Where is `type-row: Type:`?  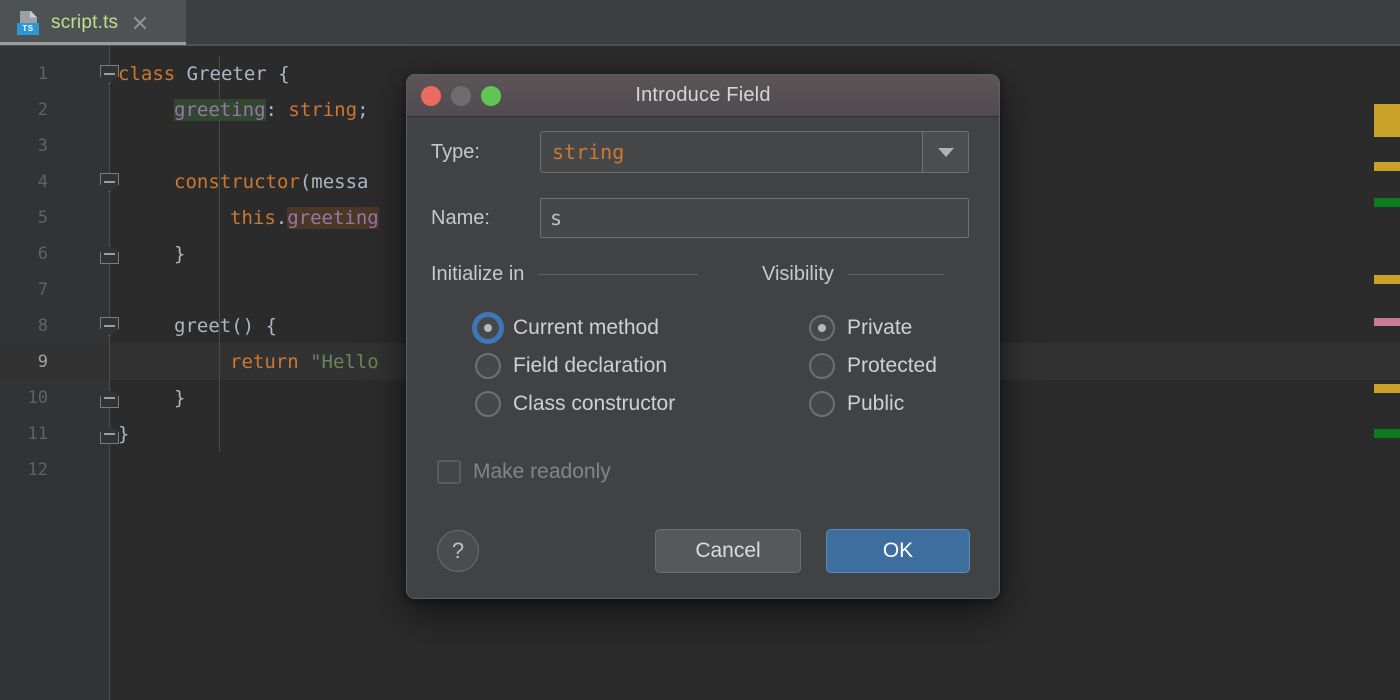 type-row: Type: is located at coordinates (455, 152).